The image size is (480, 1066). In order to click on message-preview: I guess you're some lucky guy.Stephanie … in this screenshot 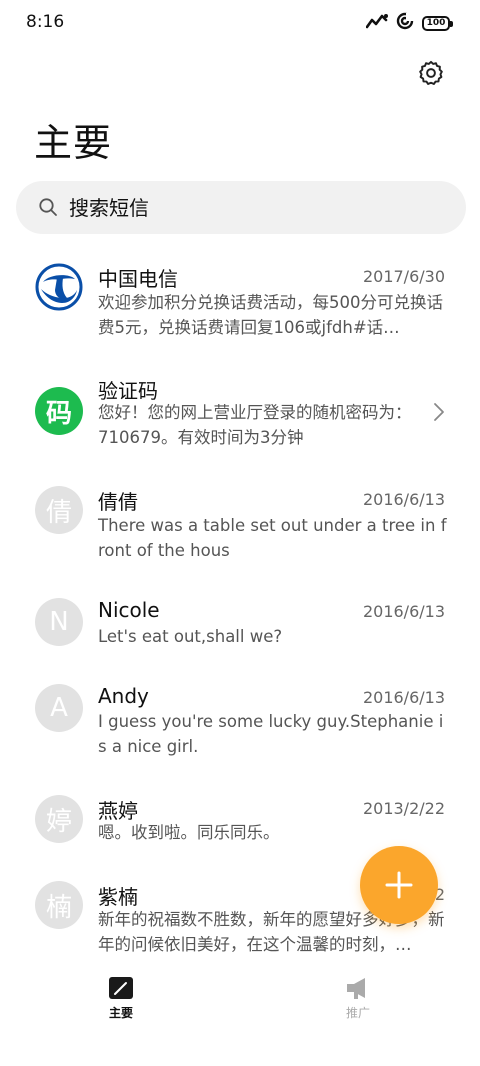, I will do `click(271, 734)`.